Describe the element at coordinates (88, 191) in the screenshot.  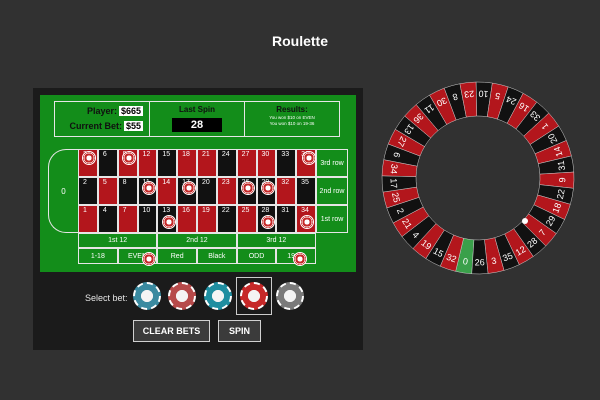
I see `bet-cell-2: 2` at that location.